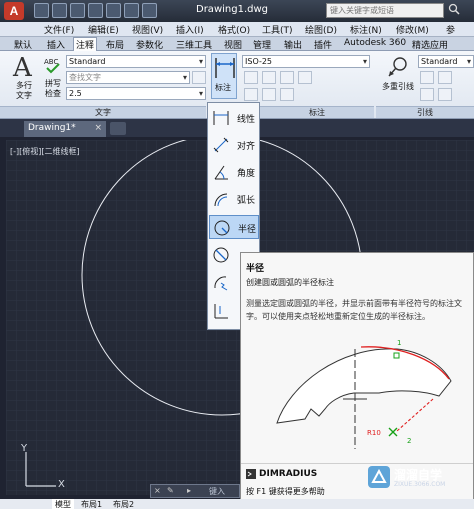 Image resolution: width=474 pixels, height=509 pixels. Describe the element at coordinates (455, 10) in the screenshot. I see `search-icon` at that location.